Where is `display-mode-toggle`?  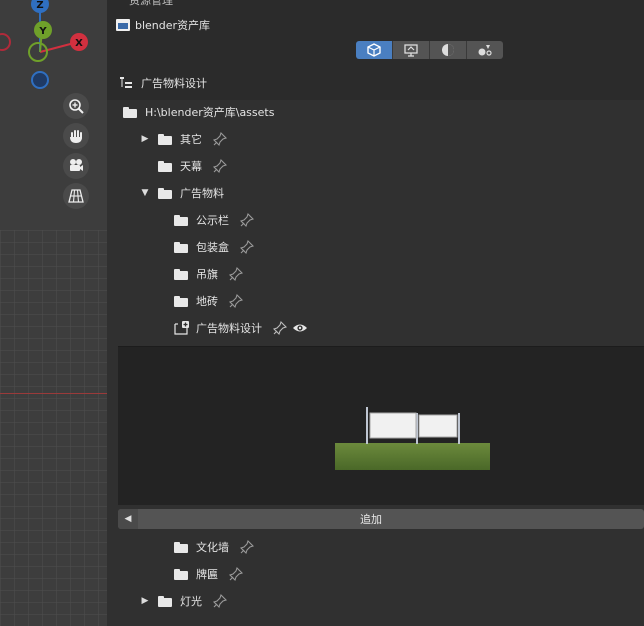 display-mode-toggle is located at coordinates (429, 50).